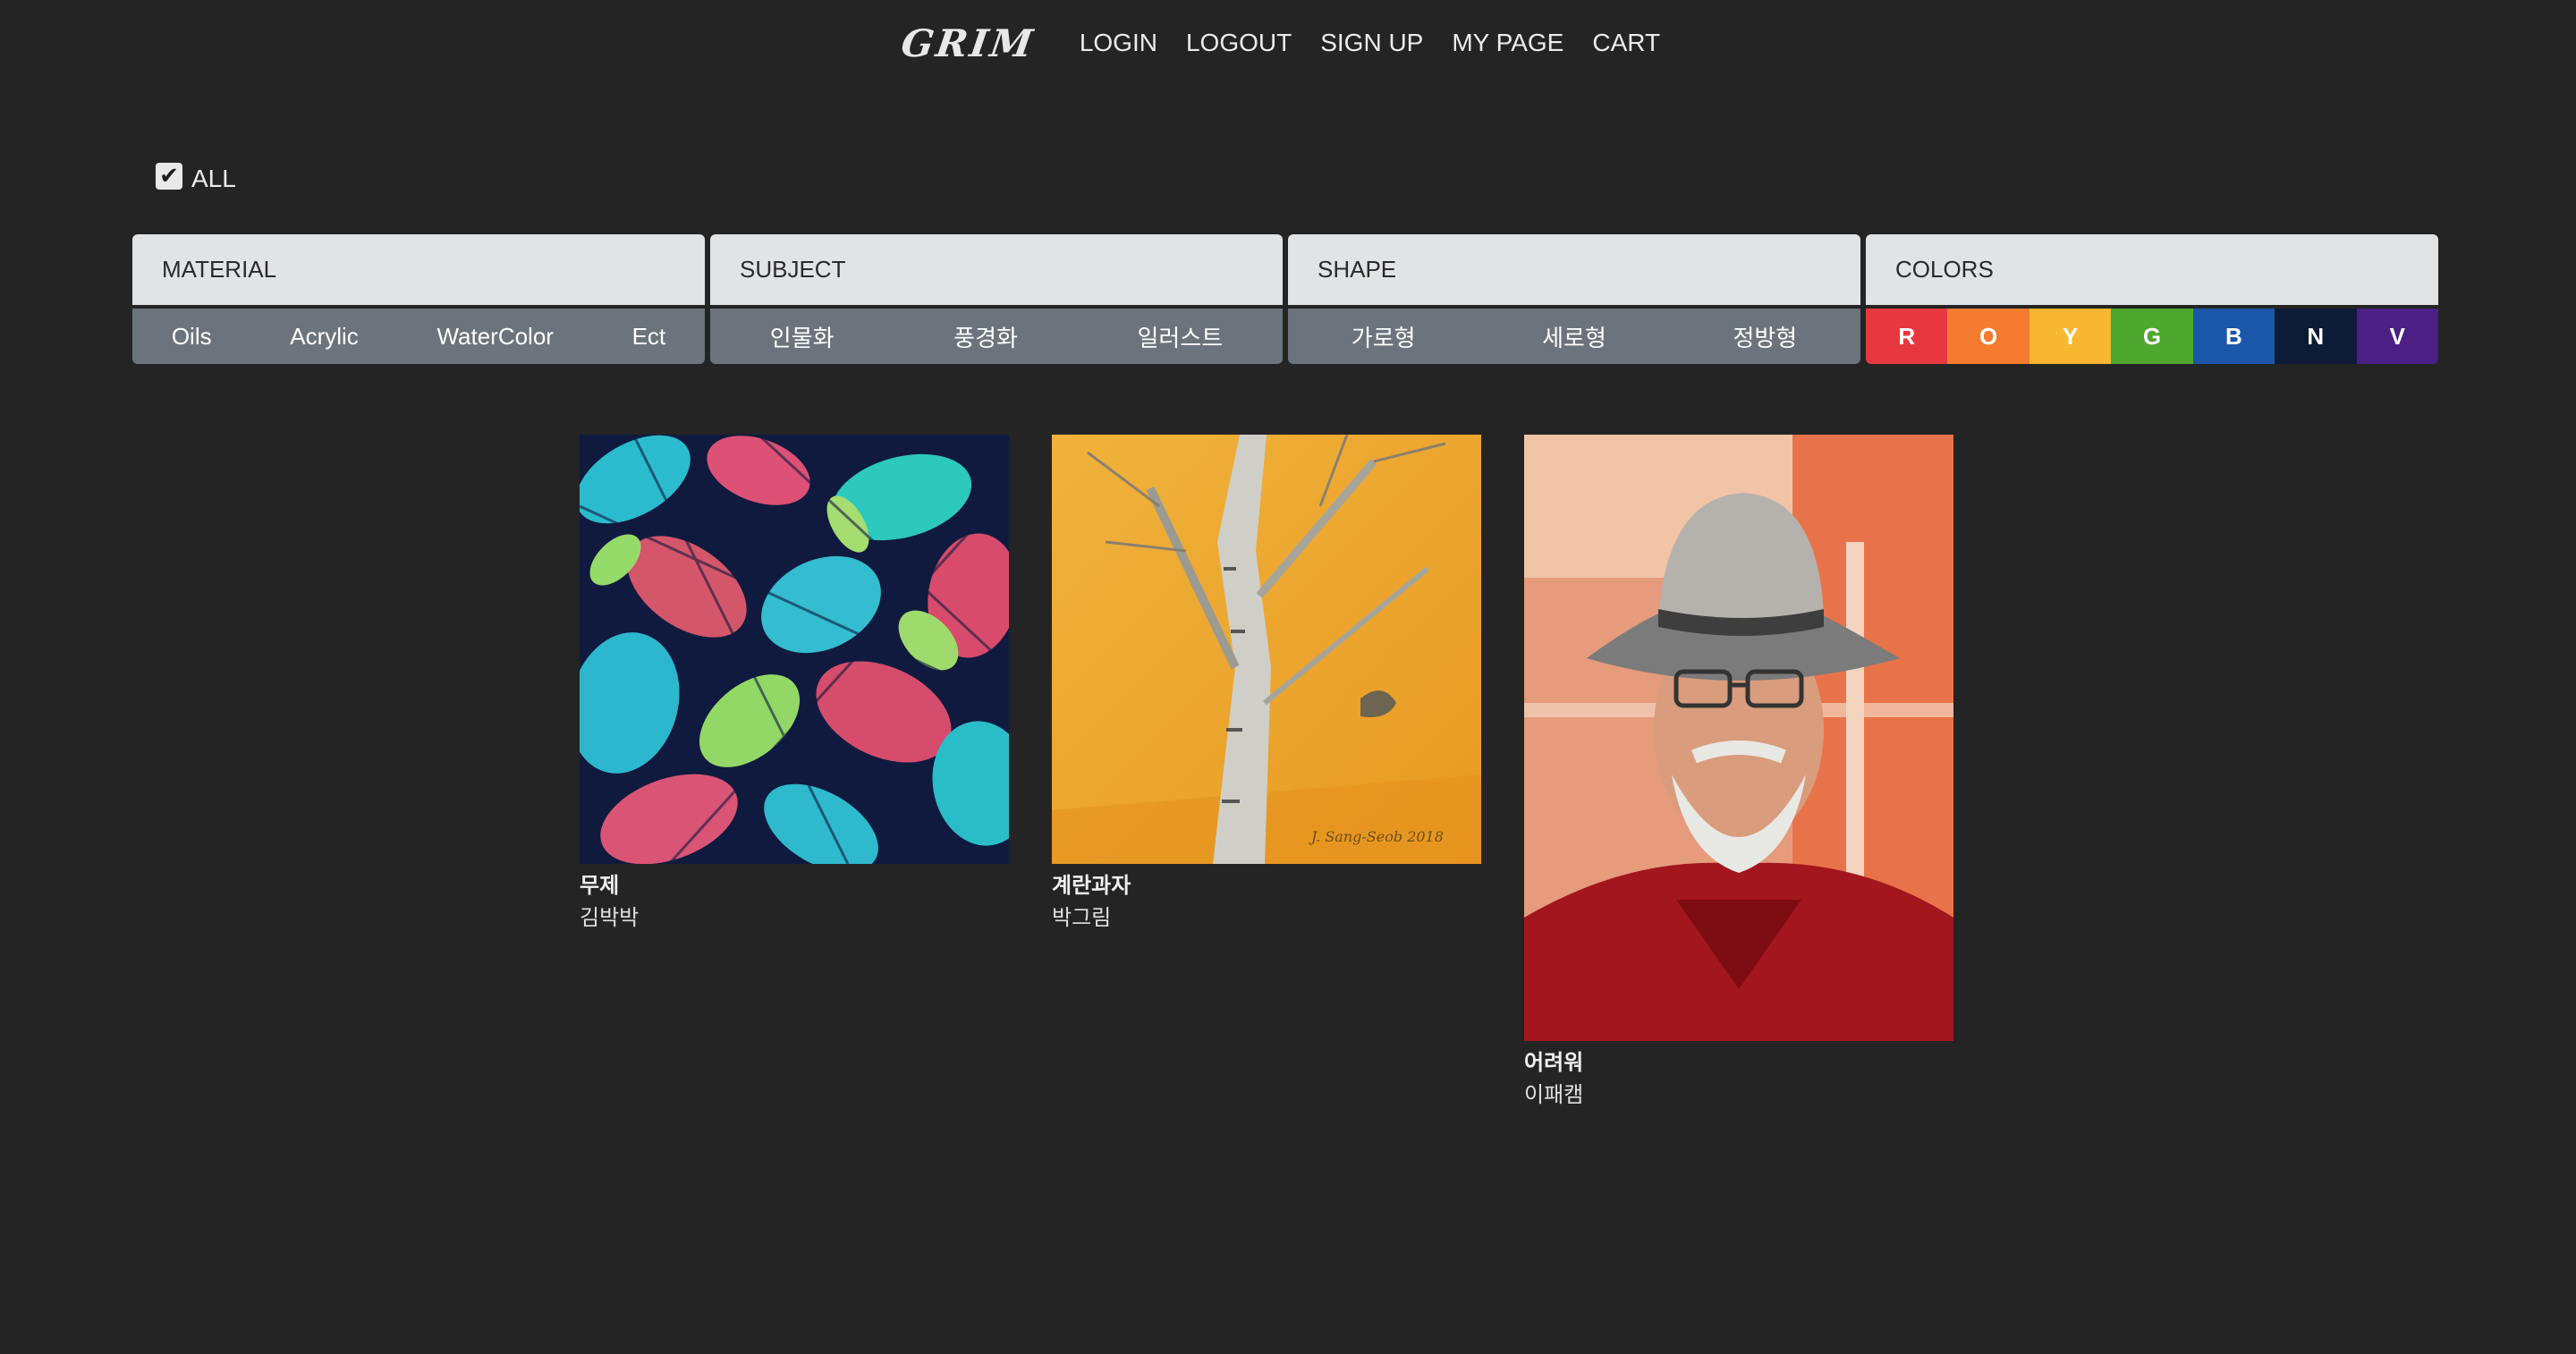 The width and height of the screenshot is (2576, 1354). I want to click on artwork-artist: 박그림, so click(1082, 917).